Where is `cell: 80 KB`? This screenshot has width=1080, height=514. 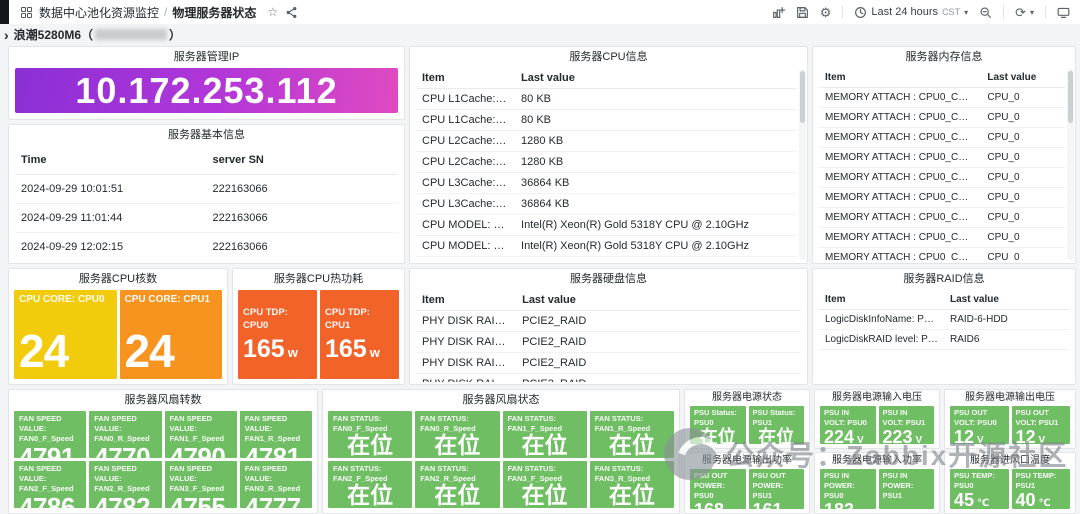 cell: 80 KB is located at coordinates (656, 99).